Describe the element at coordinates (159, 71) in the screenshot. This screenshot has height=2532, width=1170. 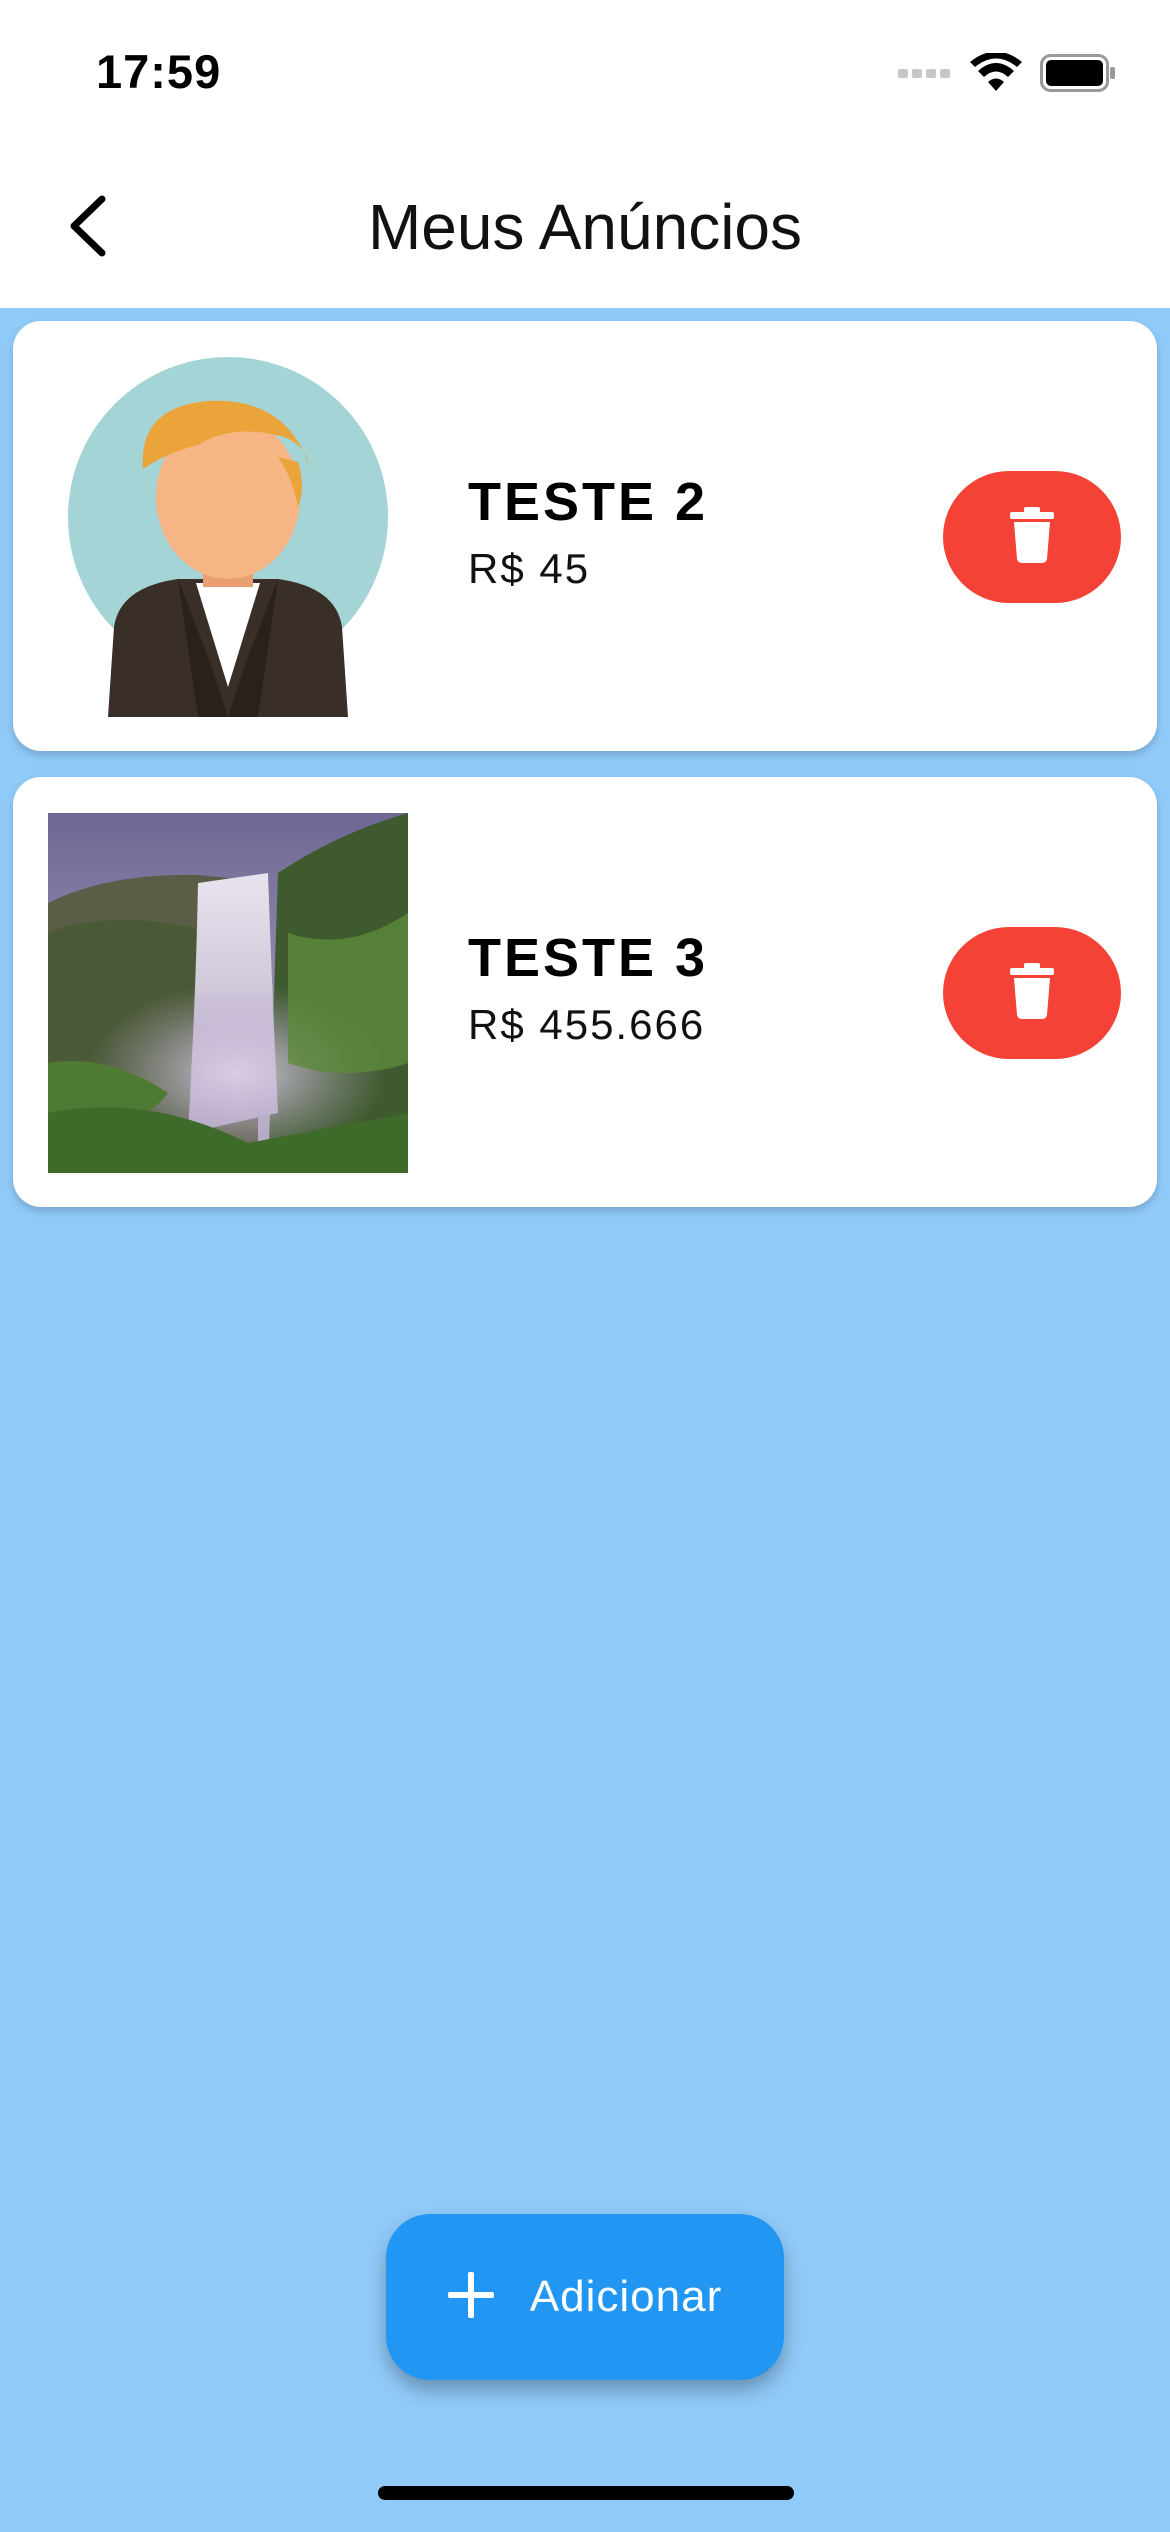
I see `status-time: 17:59` at that location.